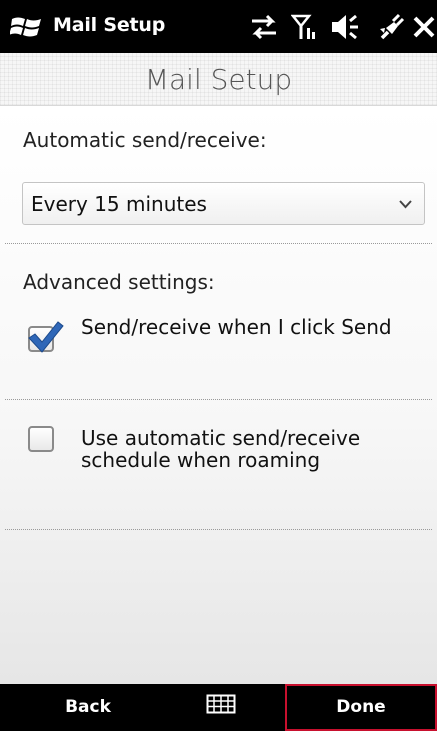 This screenshot has width=437, height=731. What do you see at coordinates (109, 25) in the screenshot?
I see `app-title: Mail Setup` at bounding box center [109, 25].